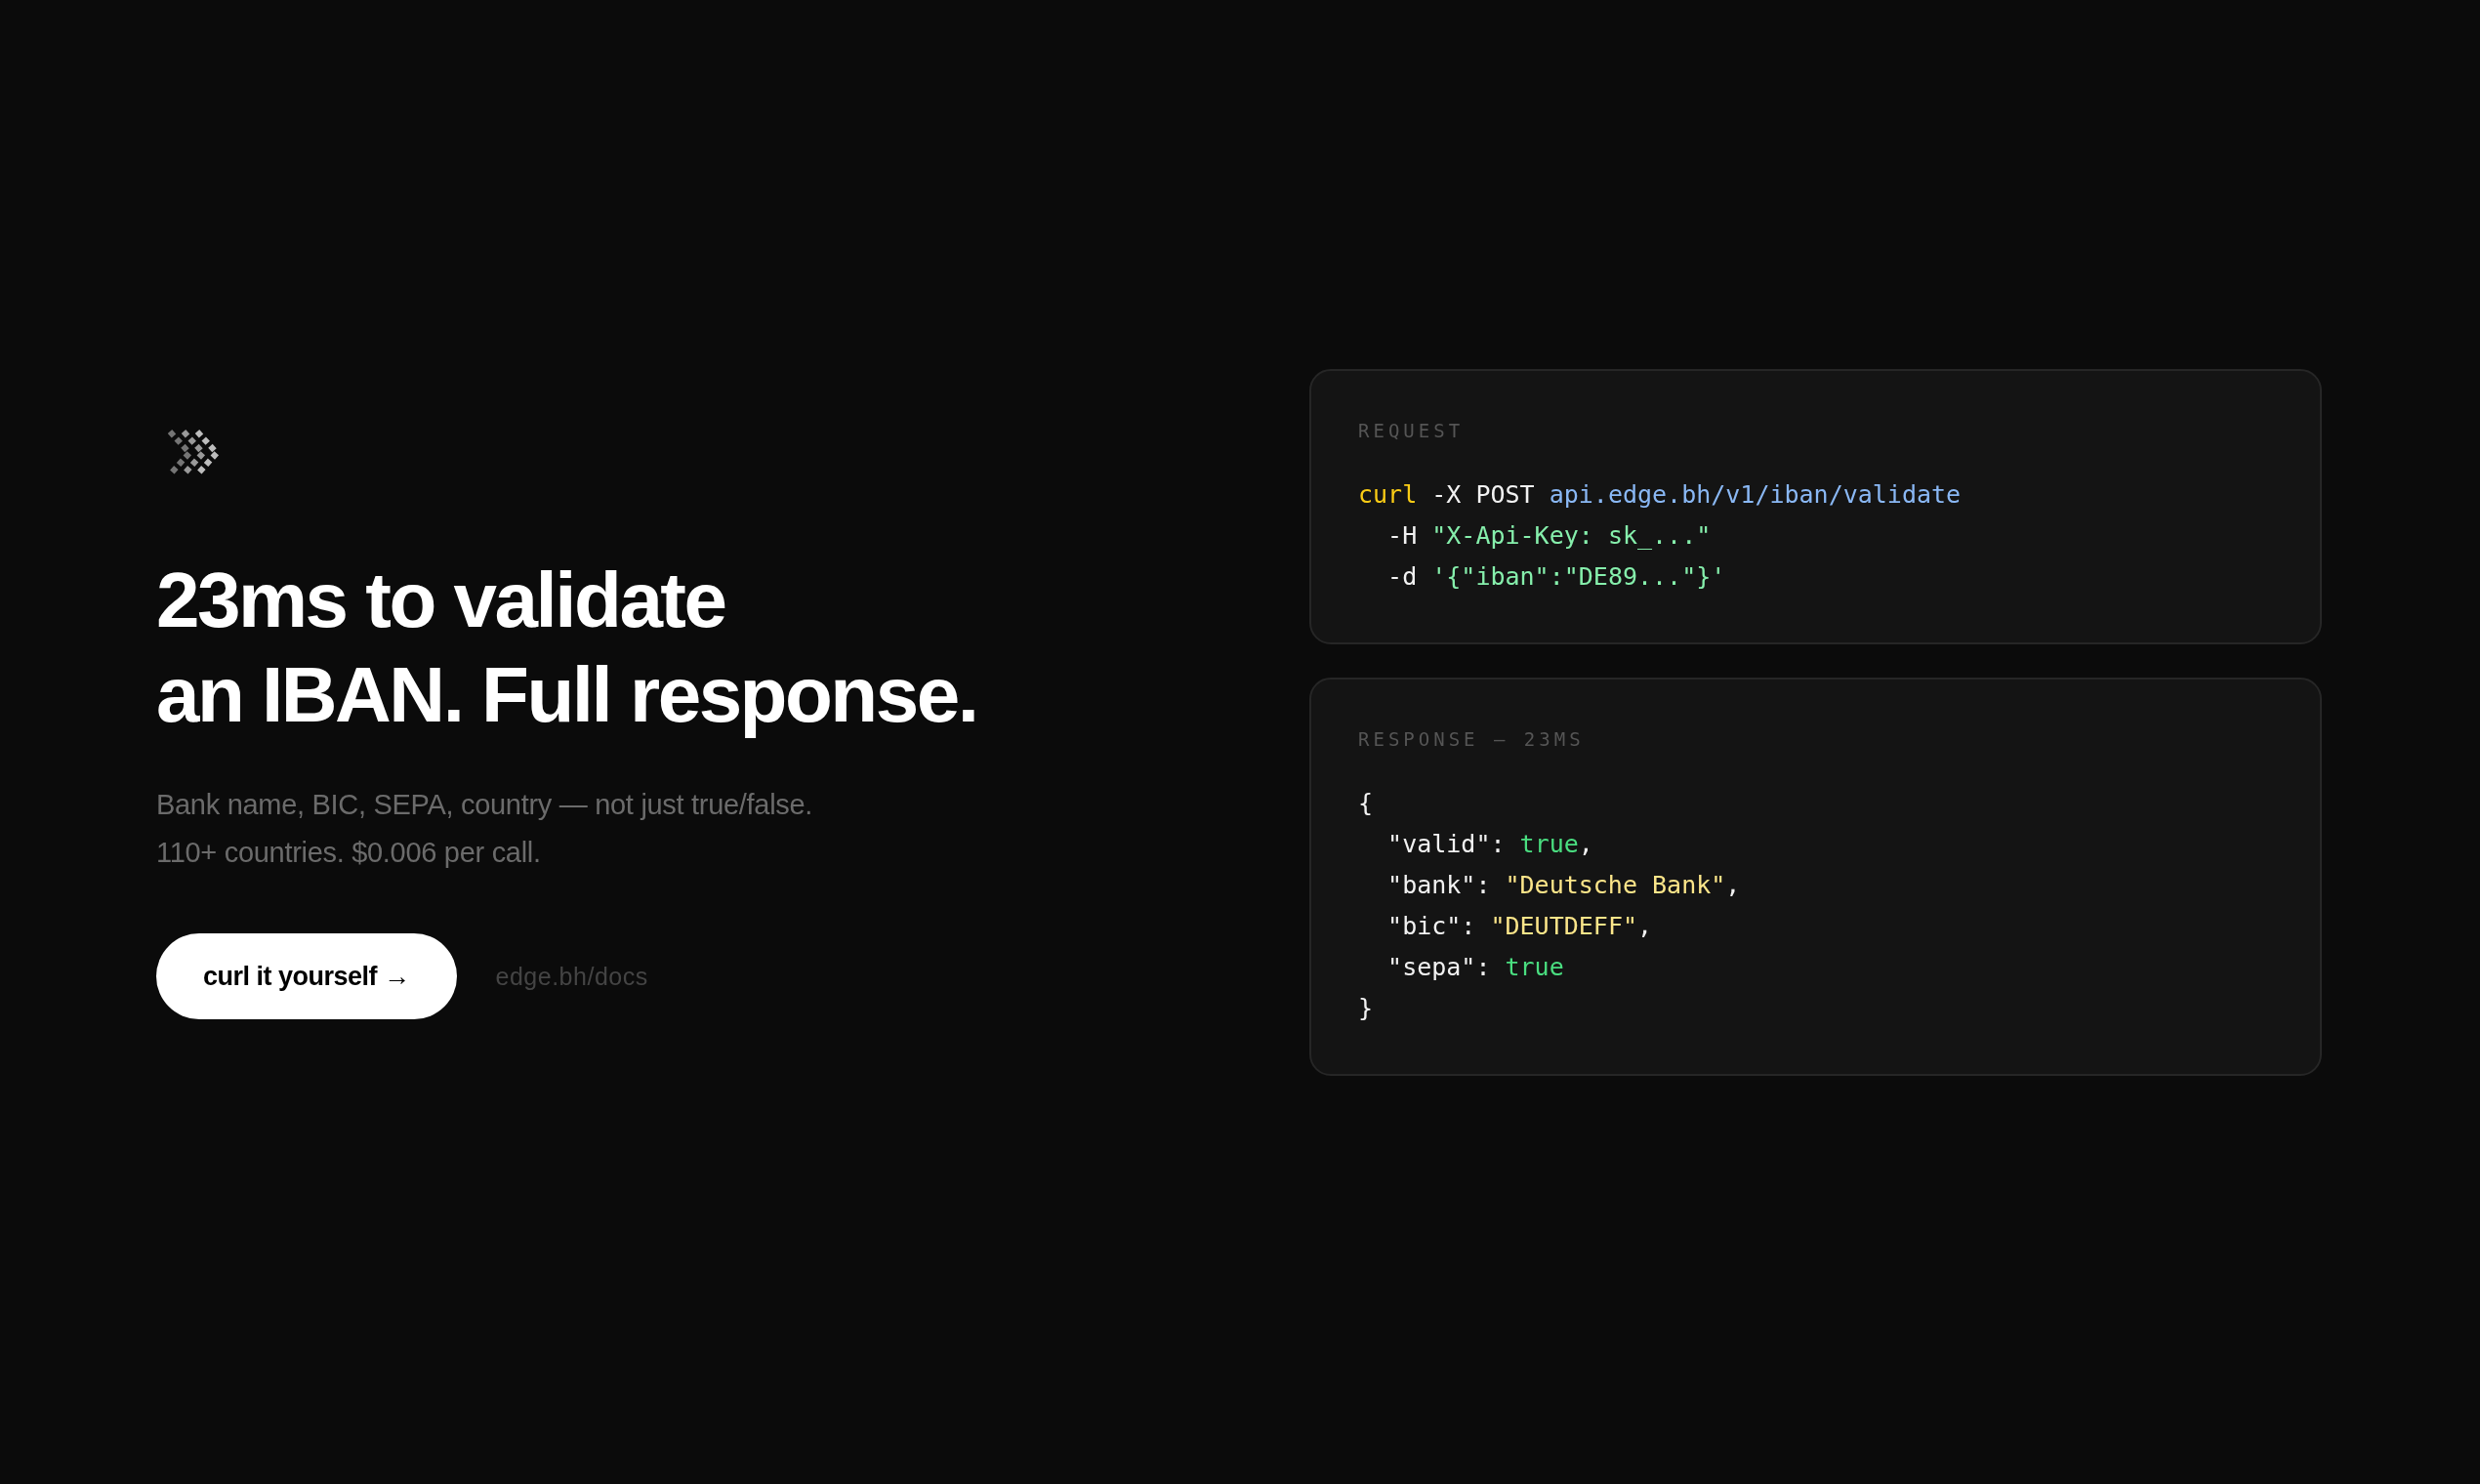 This screenshot has width=2480, height=1484. I want to click on code-line: "bank": "Deutsche Bank",, so click(1564, 886).